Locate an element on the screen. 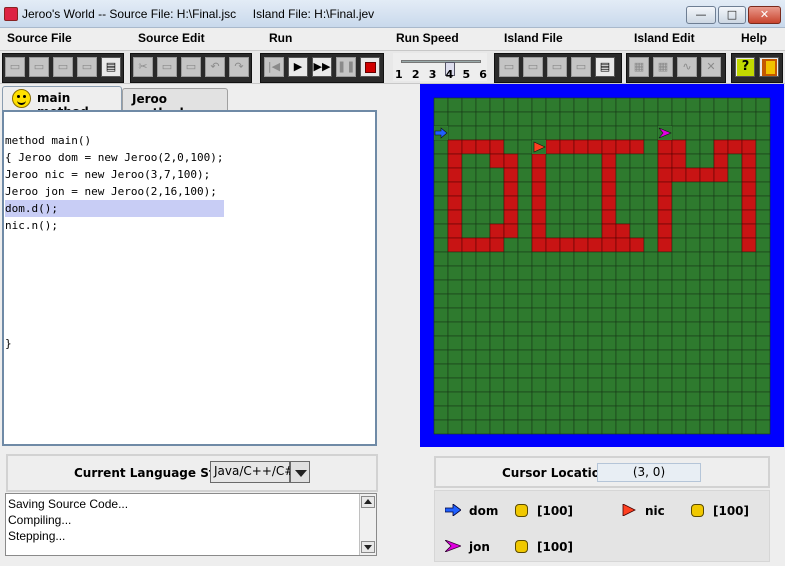 This screenshot has width=785, height=566. menu-island-file: Island File is located at coordinates (533, 38).